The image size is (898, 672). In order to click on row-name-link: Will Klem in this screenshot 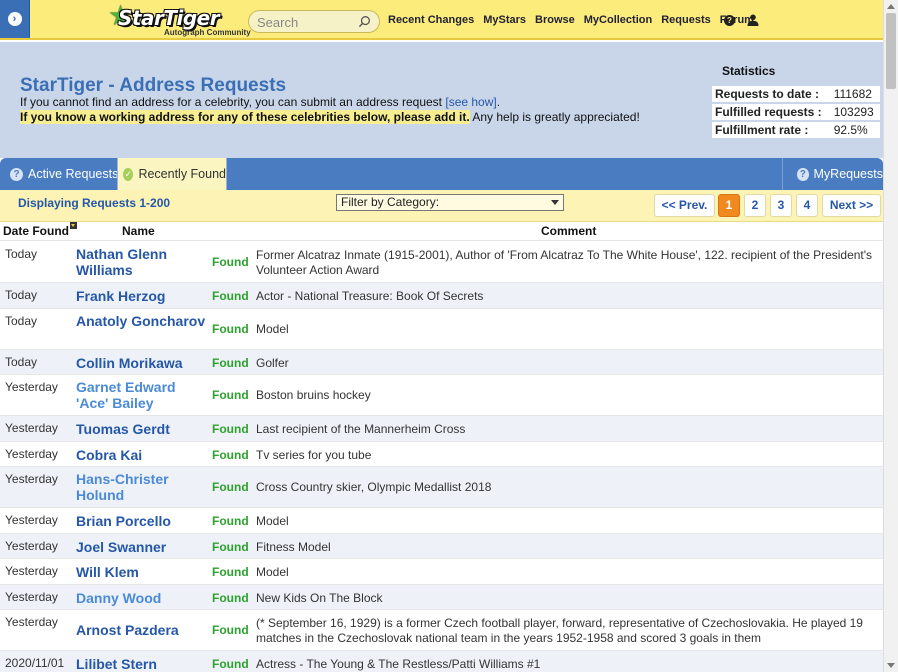, I will do `click(141, 572)`.